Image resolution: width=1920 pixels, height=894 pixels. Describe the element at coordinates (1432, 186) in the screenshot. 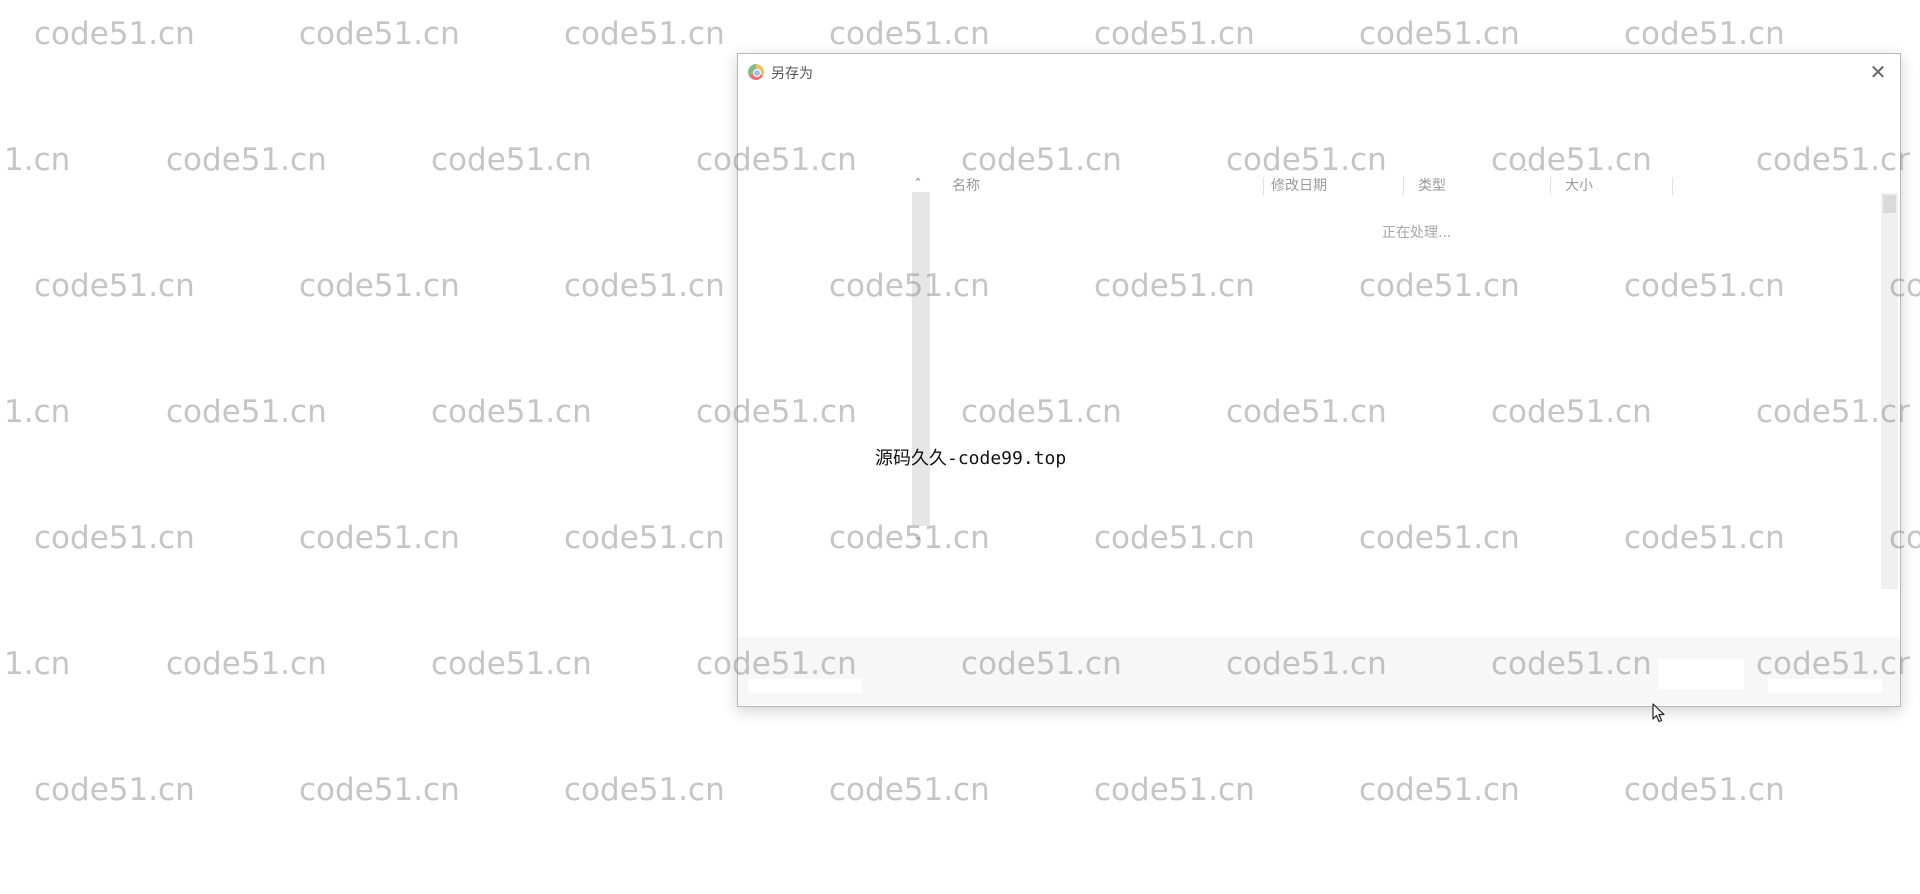

I see `column-header-type: 类型` at that location.